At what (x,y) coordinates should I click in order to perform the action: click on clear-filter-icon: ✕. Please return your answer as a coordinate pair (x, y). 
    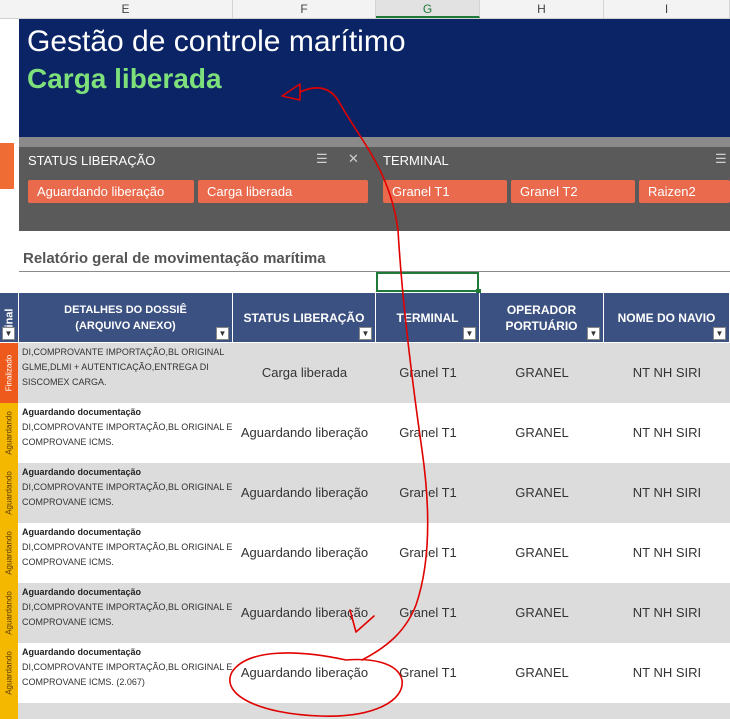
    Looking at the image, I should click on (353, 159).